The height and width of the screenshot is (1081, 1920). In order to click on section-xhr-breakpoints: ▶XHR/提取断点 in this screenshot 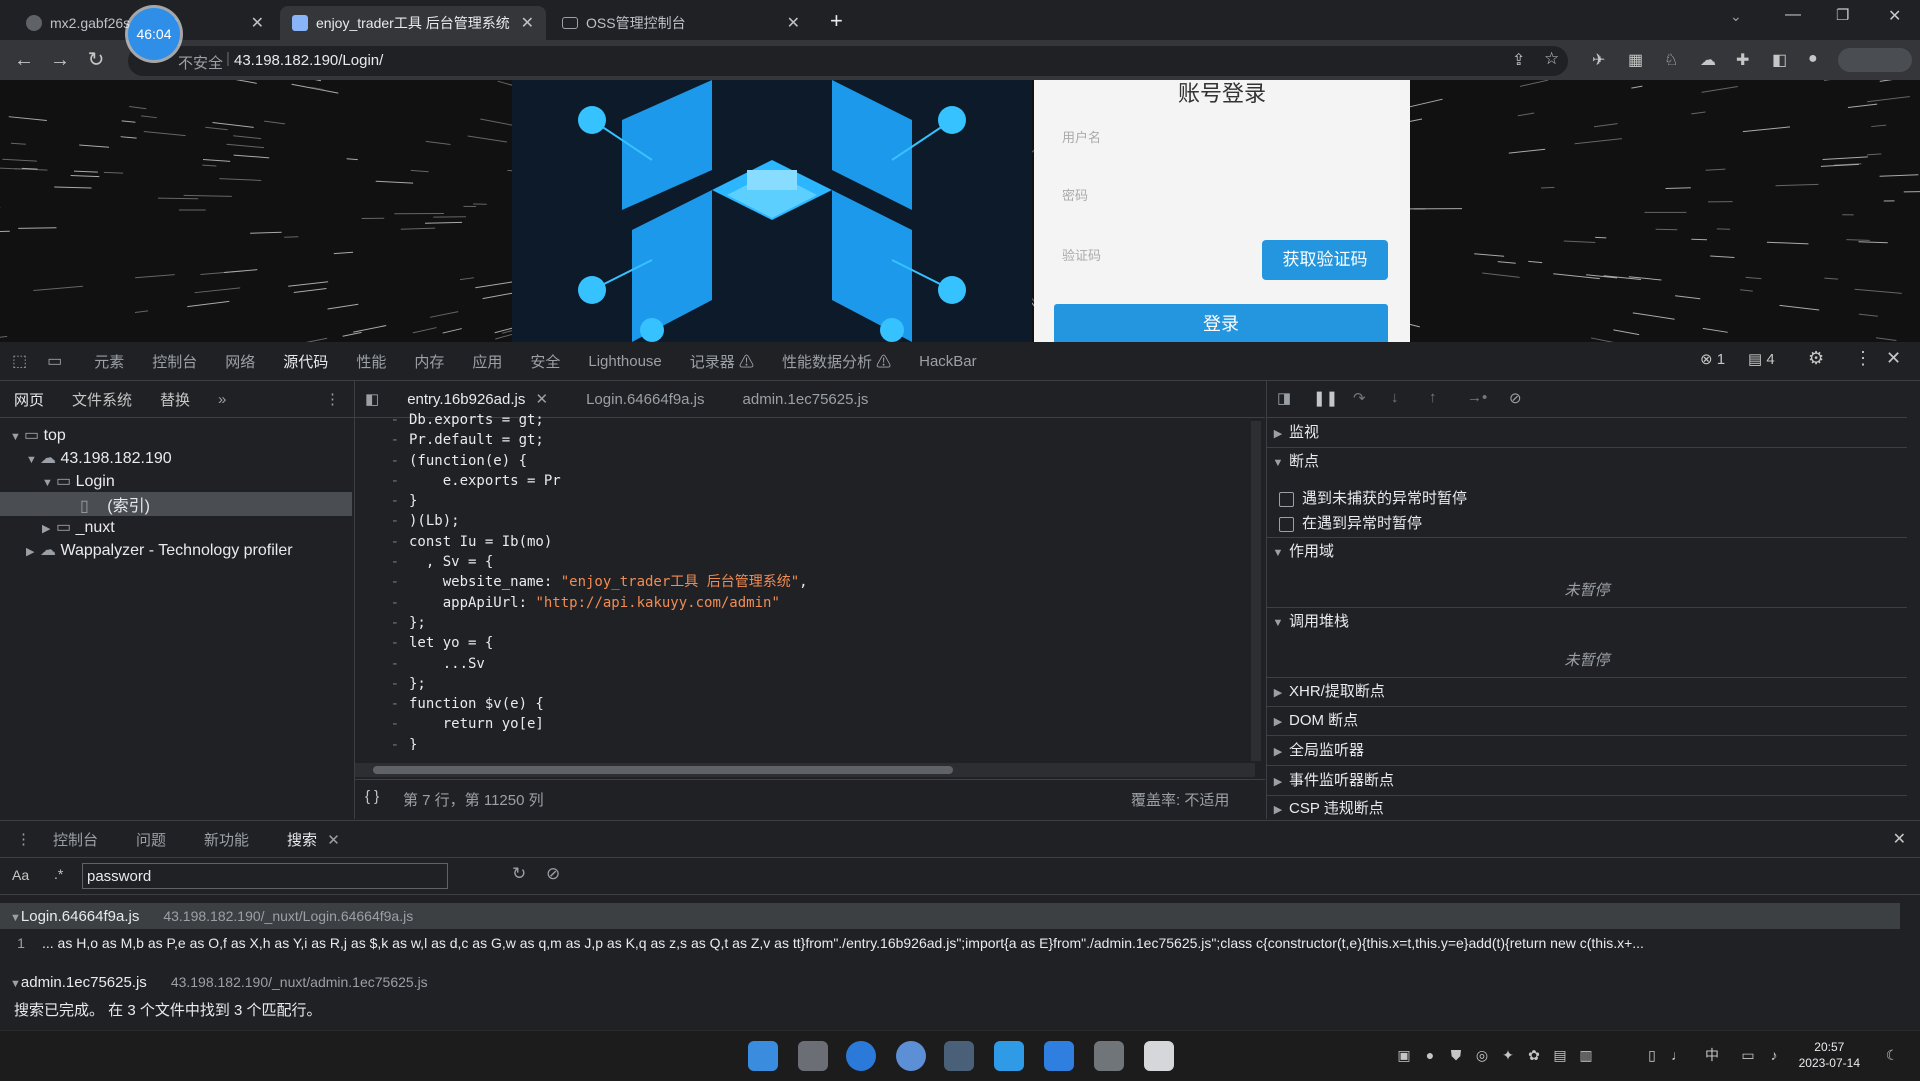, I will do `click(1587, 692)`.